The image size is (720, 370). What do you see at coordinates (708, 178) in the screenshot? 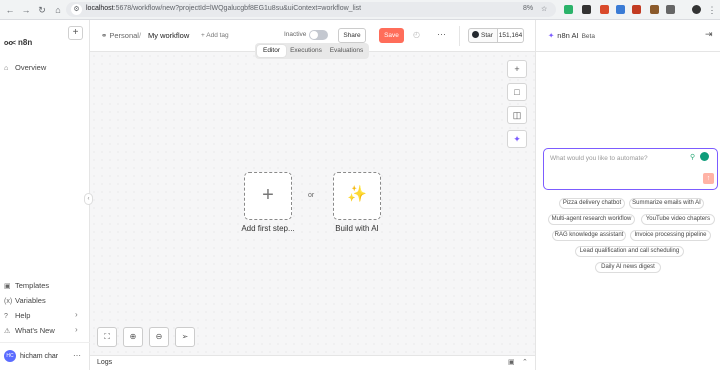
I see `send-button: ↑` at bounding box center [708, 178].